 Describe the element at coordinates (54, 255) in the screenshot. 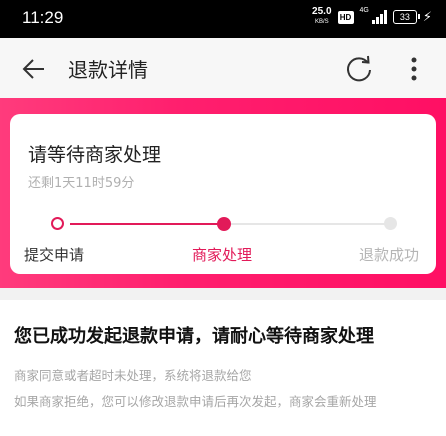

I see `step-label-submitted: 提交申请` at that location.